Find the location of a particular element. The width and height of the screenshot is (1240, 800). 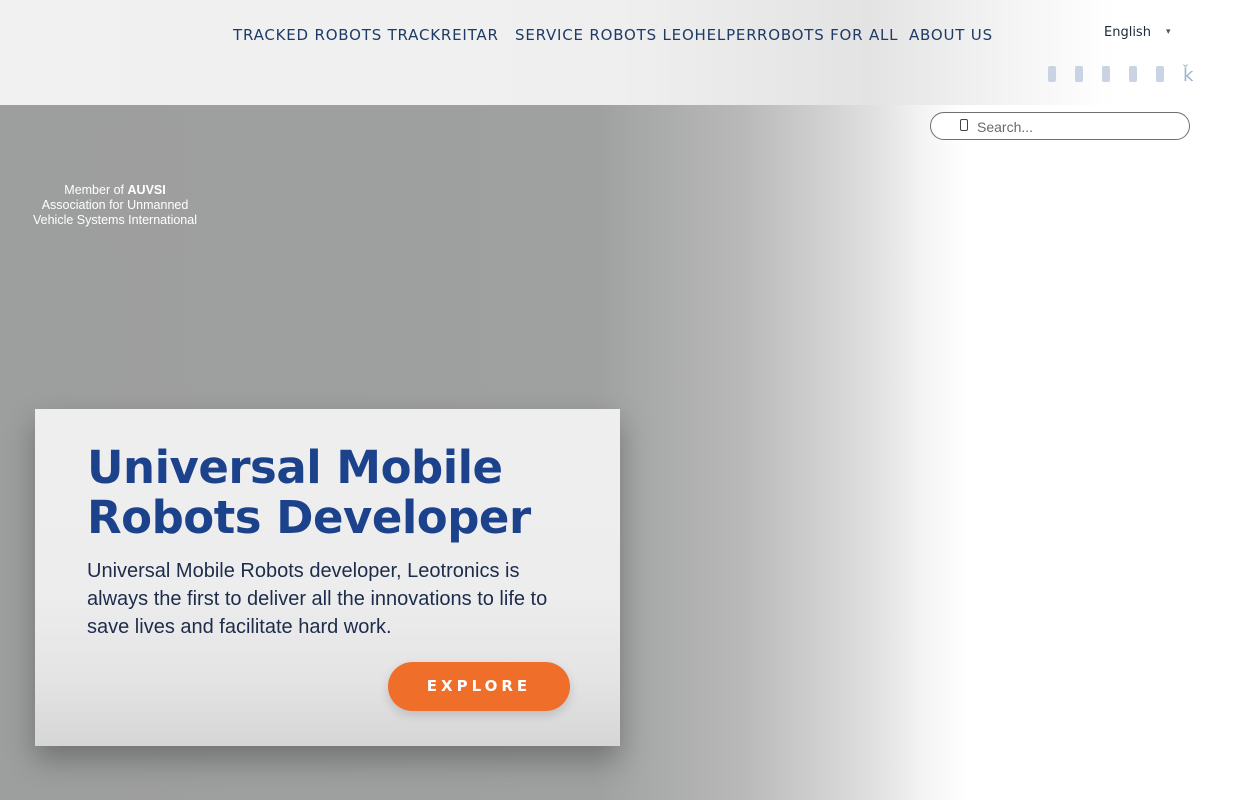

nav-item-service-robots: SERVICE ROBOTS LEOHELPER is located at coordinates (636, 35).